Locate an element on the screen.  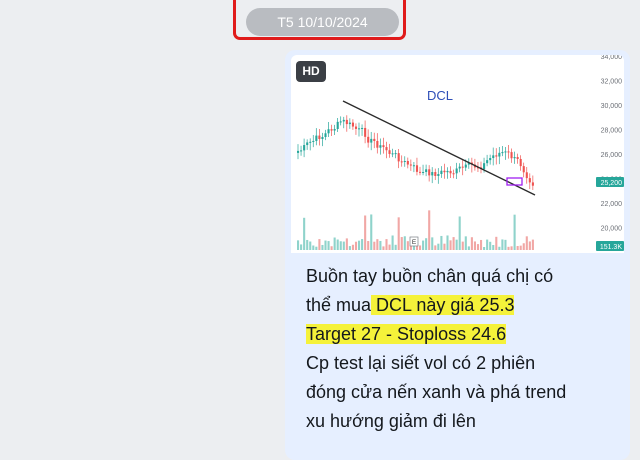
msg-line-4: Cp test lại siết vol có 2 phiên is located at coordinates (421, 363).